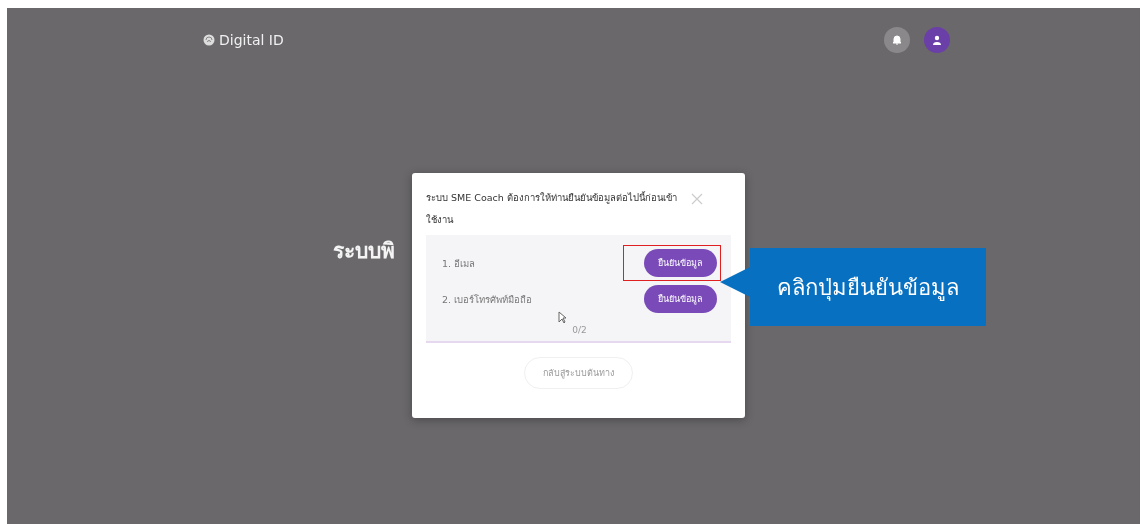  What do you see at coordinates (487, 299) in the screenshot?
I see `item-label: 2. เบอร์โทรศัพท์มือถือ` at bounding box center [487, 299].